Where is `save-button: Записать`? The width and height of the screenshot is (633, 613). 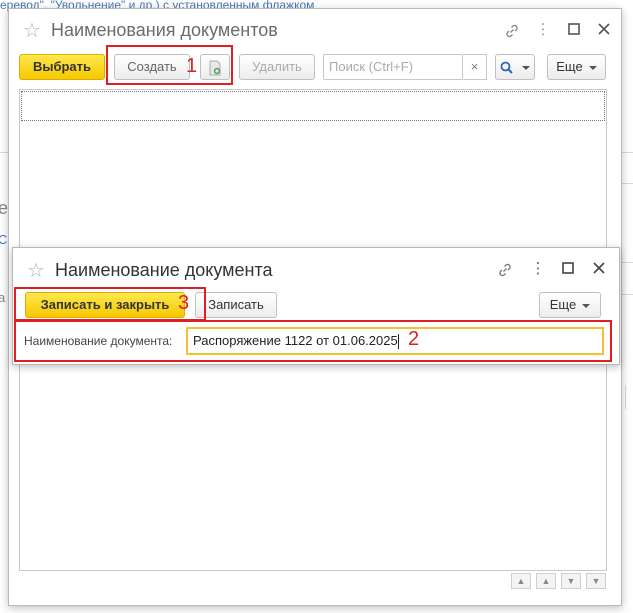 save-button: Записать is located at coordinates (236, 305).